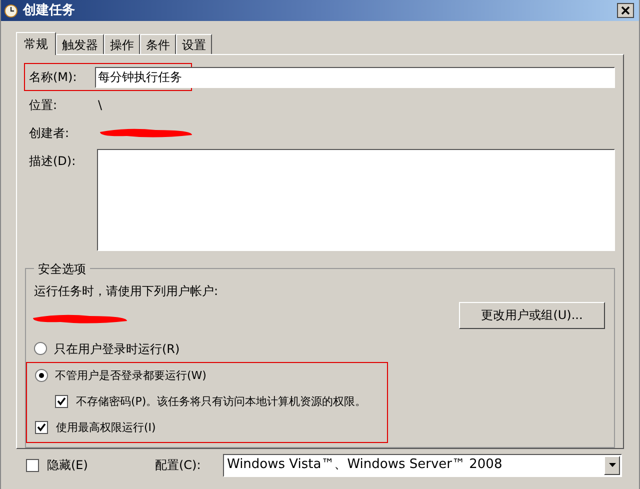 This screenshot has height=489, width=640. I want to click on dropdown-value: Windows Vista™、Windows Server™ 2008, so click(365, 465).